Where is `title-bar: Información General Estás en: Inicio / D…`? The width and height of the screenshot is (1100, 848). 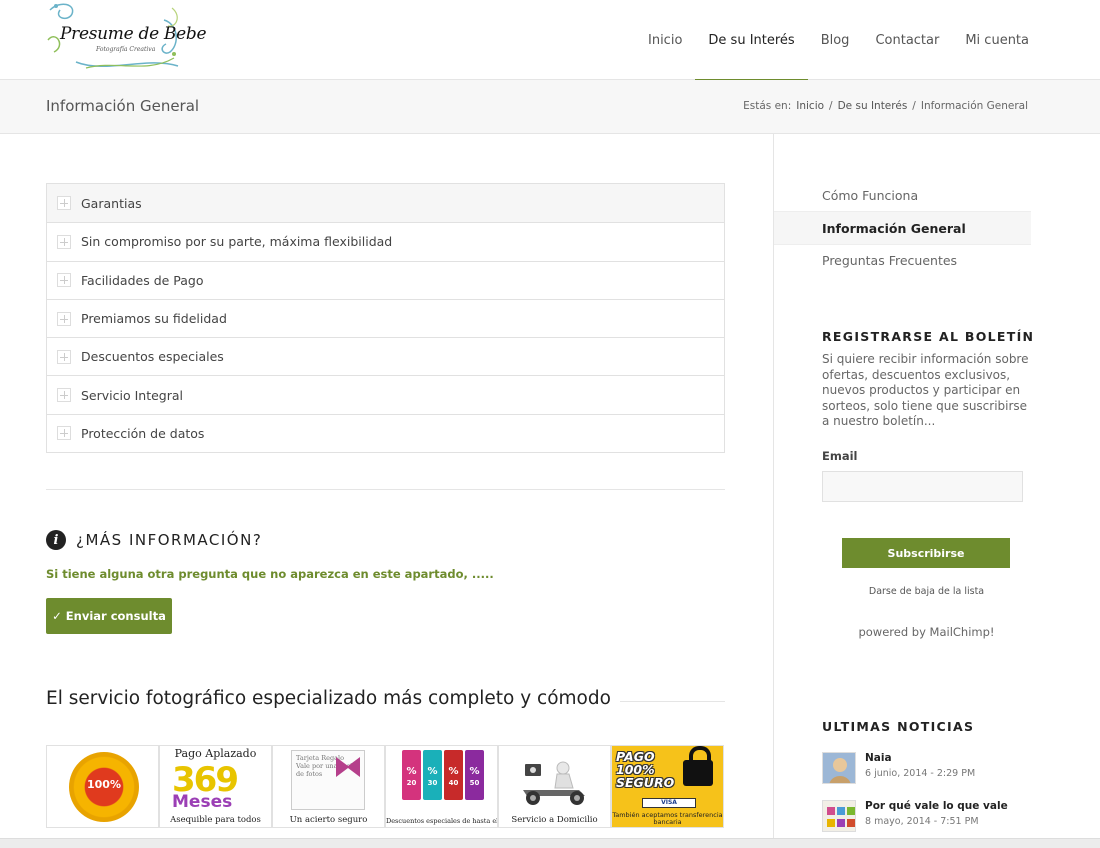
title-bar: Información General Estás en: Inicio / D… is located at coordinates (550, 107).